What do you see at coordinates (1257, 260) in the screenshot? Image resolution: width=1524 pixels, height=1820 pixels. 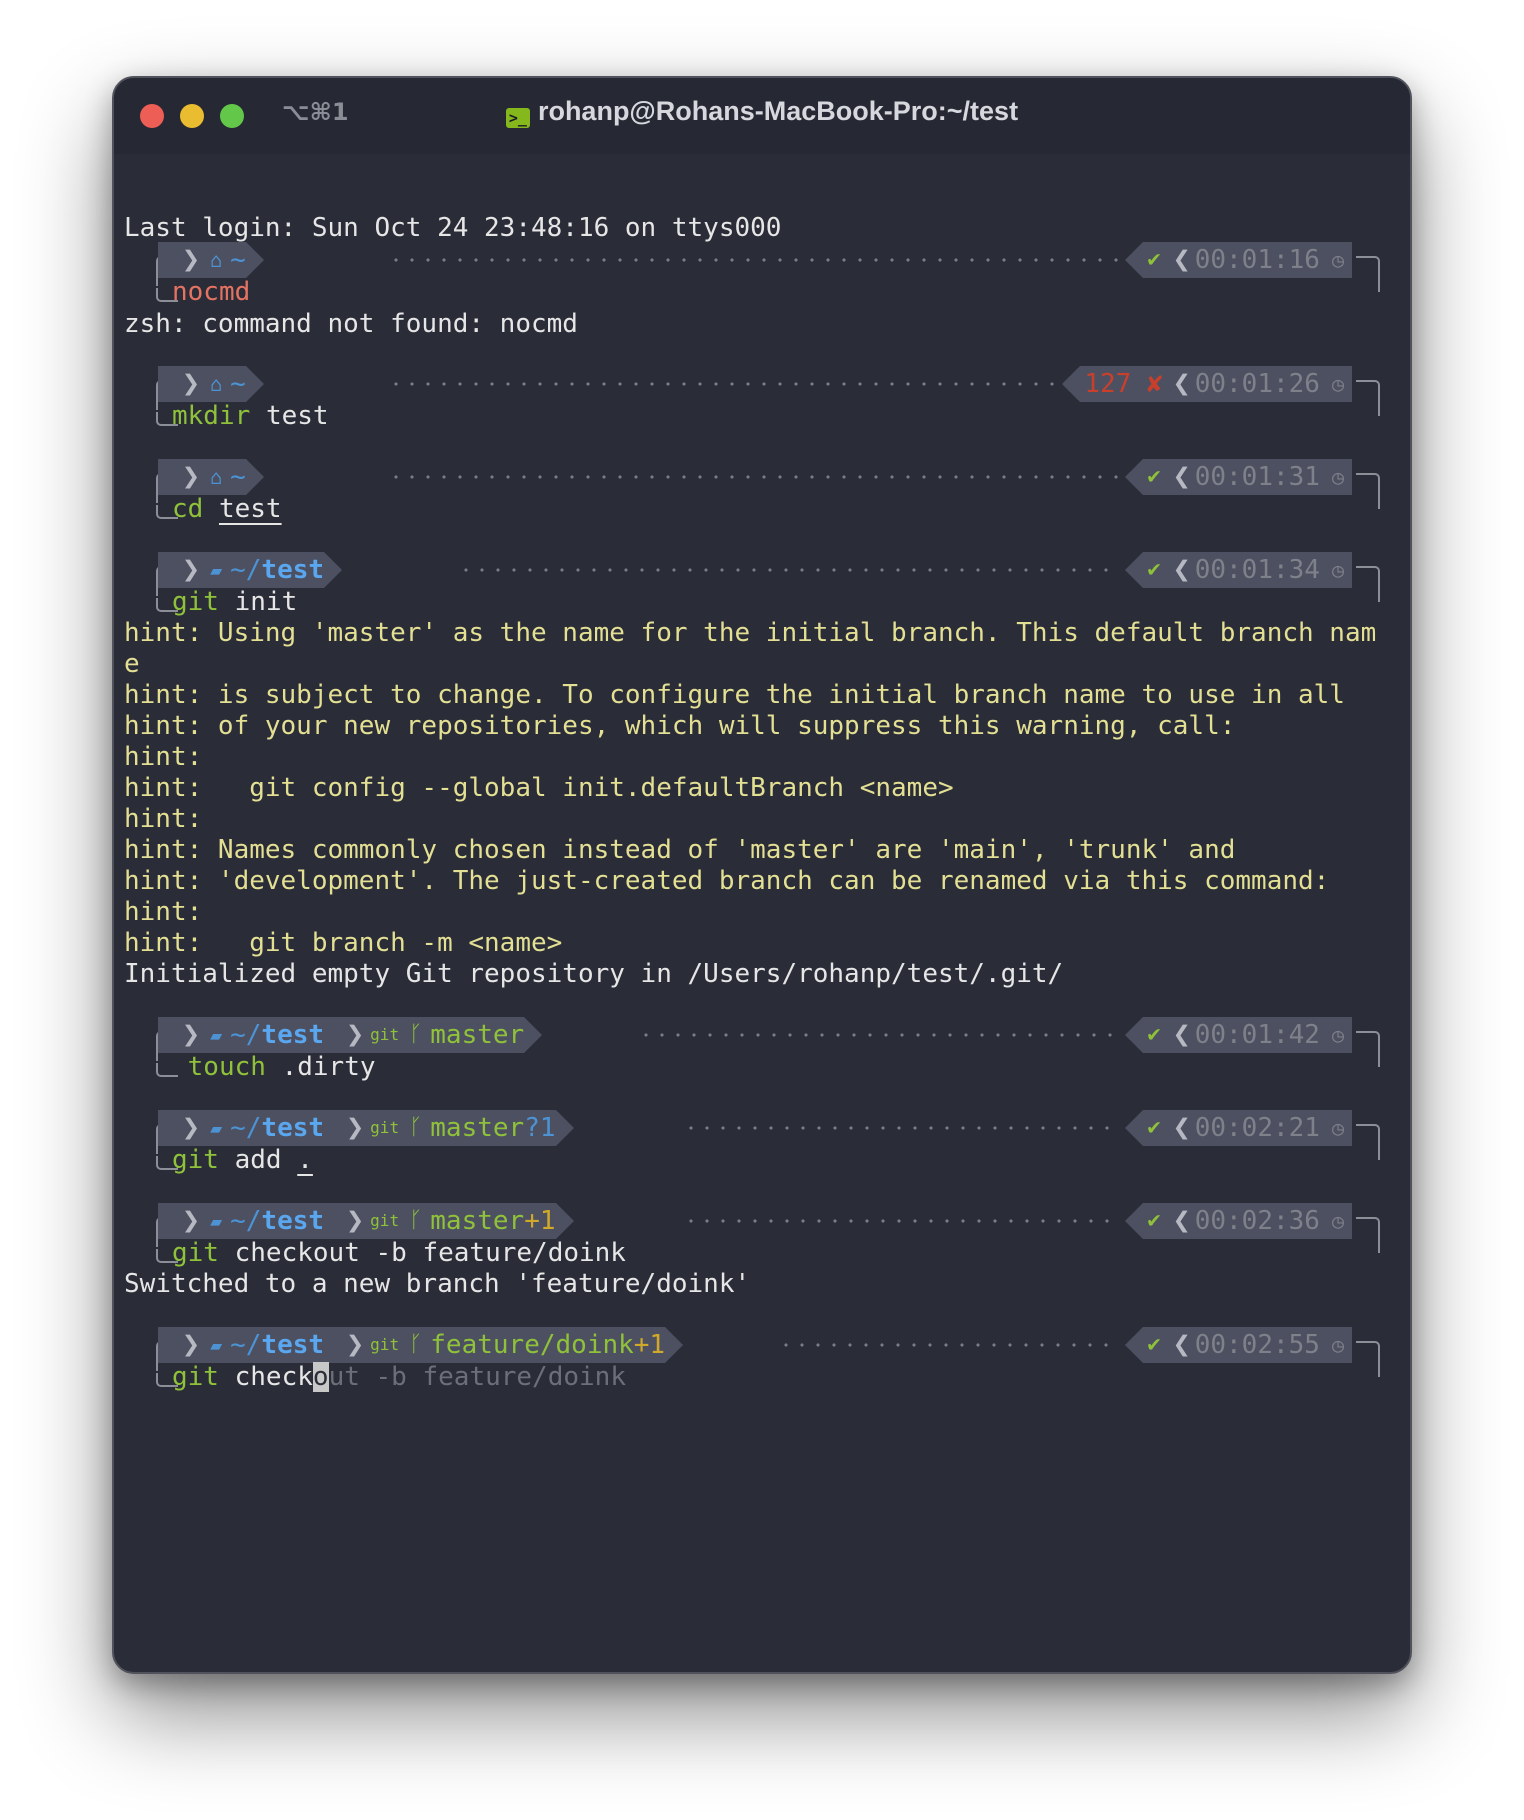 I see `prompt-time: 00:01:16` at bounding box center [1257, 260].